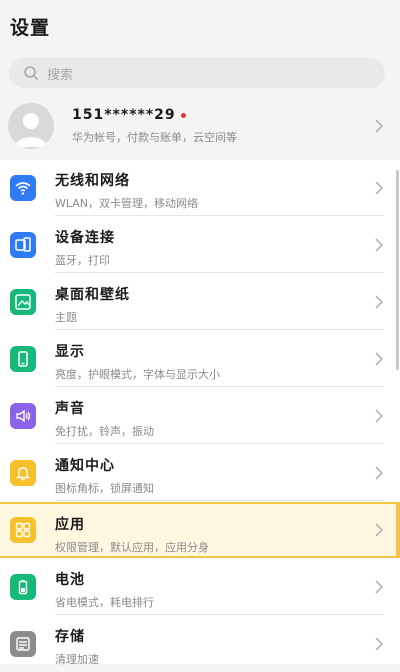 This screenshot has height=672, width=400. What do you see at coordinates (132, 547) in the screenshot?
I see `settings-item-subtitle: 权限管理，默认应用，应用分身` at bounding box center [132, 547].